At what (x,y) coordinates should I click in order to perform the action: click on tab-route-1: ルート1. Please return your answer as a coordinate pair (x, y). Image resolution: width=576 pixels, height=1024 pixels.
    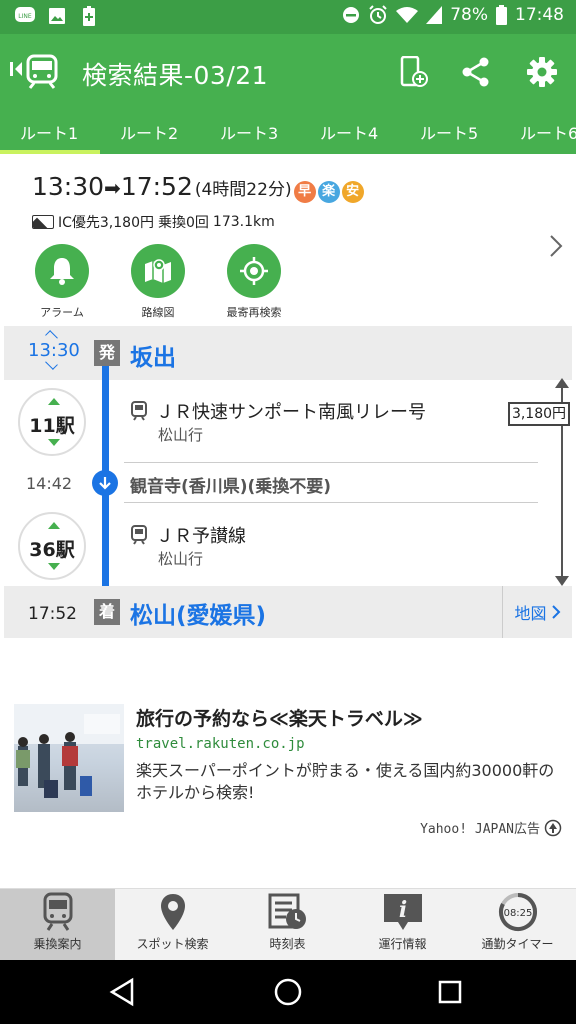
    Looking at the image, I should click on (49, 132).